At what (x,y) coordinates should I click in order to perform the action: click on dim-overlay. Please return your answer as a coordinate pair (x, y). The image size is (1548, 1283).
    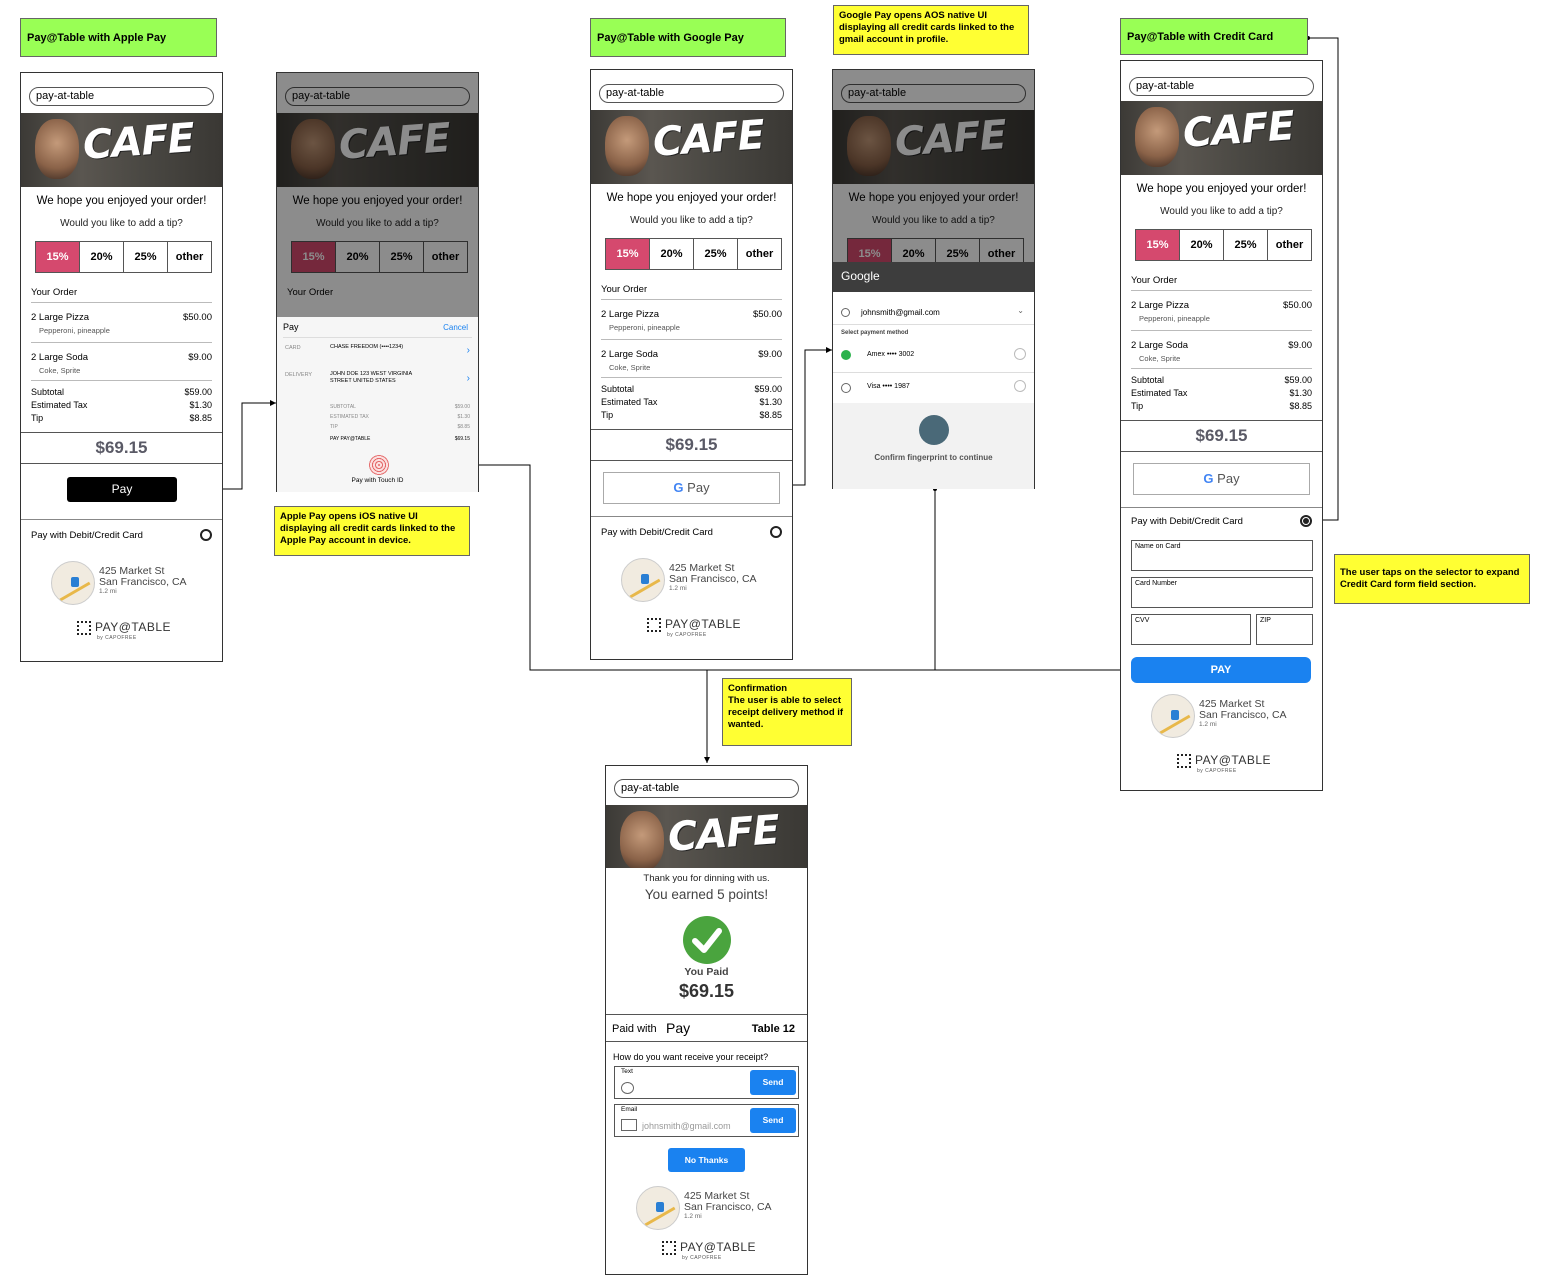
    Looking at the image, I should click on (933, 166).